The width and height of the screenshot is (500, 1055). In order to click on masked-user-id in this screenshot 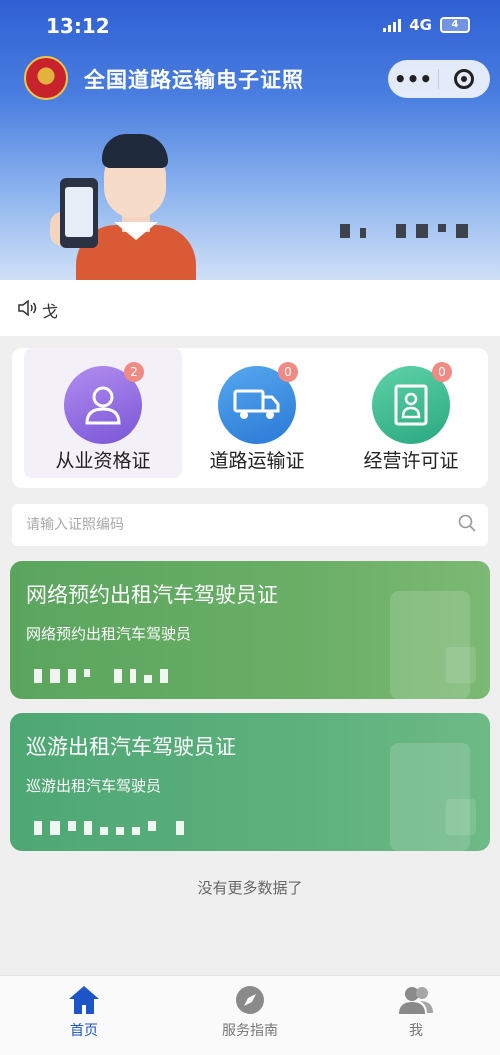, I will do `click(404, 231)`.